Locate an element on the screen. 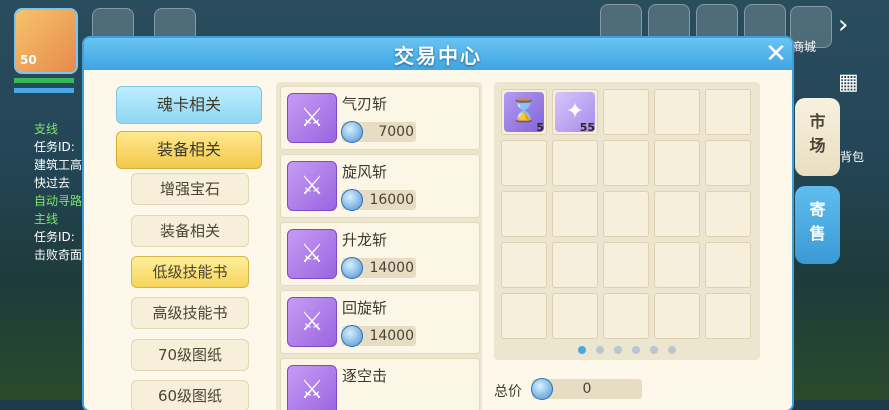 This screenshot has height=410, width=889. quest-line: 主线 is located at coordinates (46, 219).